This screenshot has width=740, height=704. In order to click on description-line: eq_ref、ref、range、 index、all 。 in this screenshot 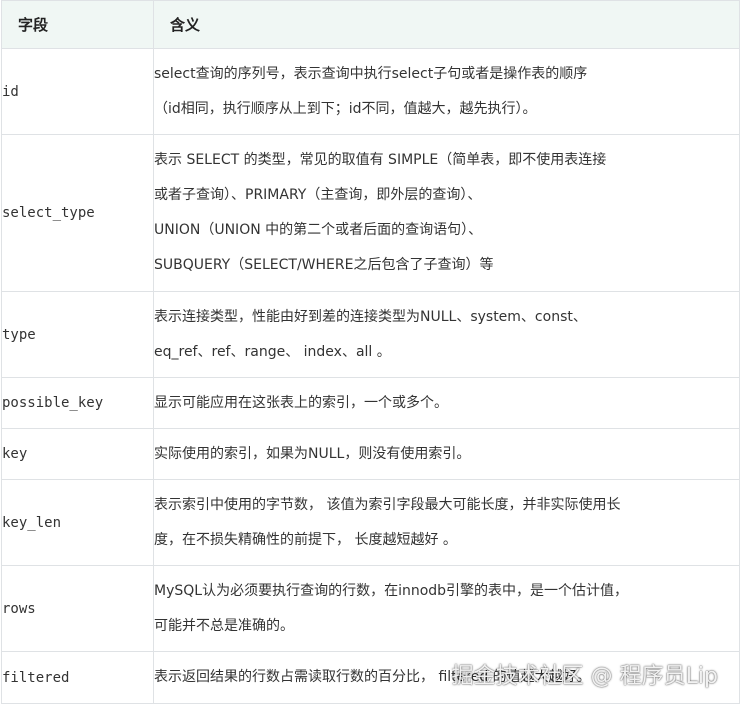, I will do `click(272, 351)`.